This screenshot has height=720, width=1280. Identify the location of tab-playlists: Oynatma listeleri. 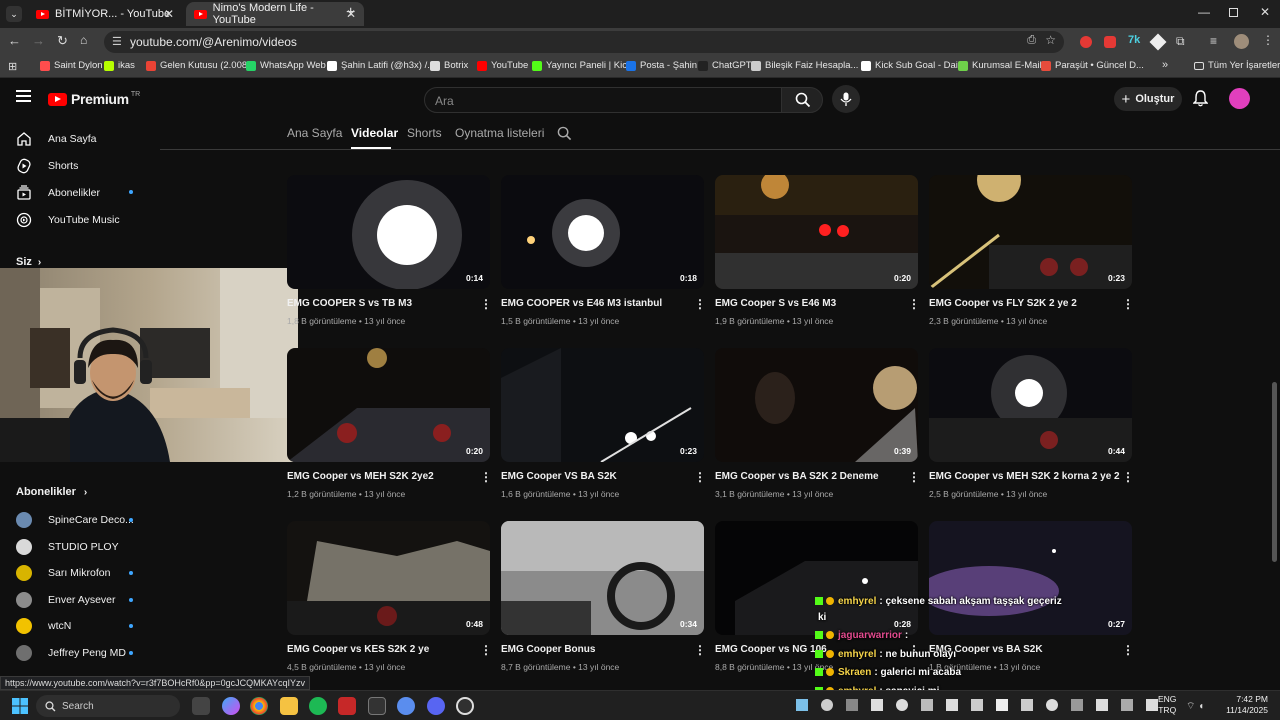
(499, 133).